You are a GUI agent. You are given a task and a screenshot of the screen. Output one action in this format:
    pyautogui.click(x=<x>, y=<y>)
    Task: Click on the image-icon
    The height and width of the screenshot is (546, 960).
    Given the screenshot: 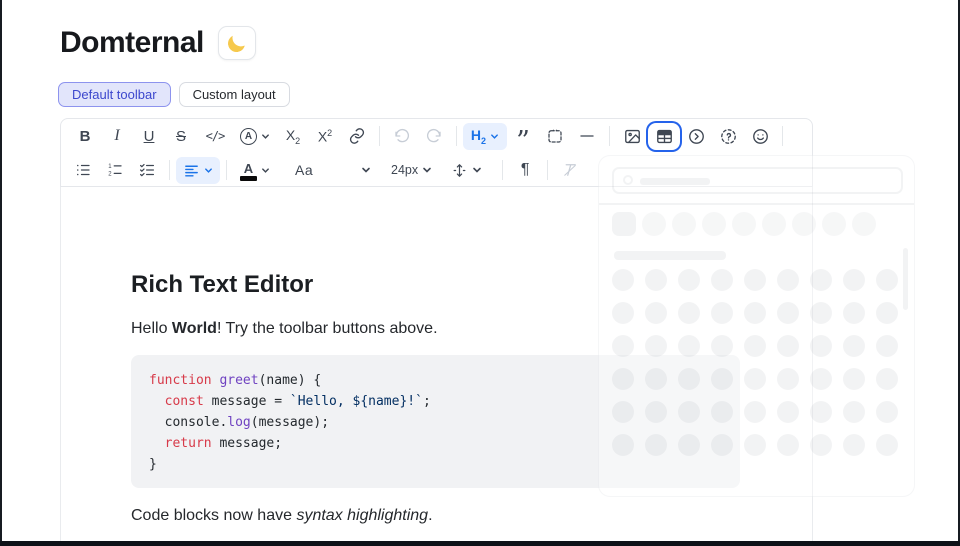 What is the action you would take?
    pyautogui.click(x=632, y=136)
    